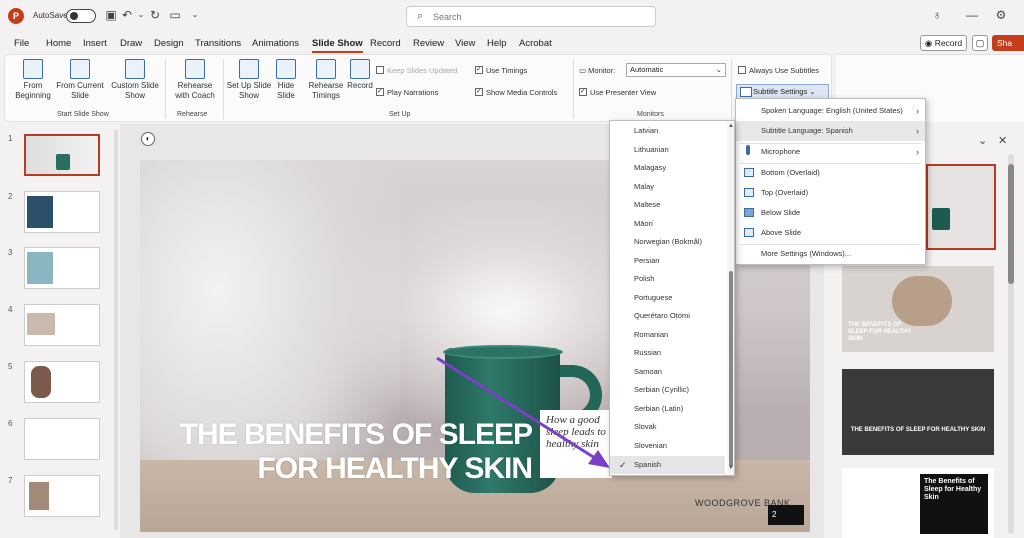 This screenshot has height=538, width=1024. I want to click on close-icon: ✕, so click(1002, 140).